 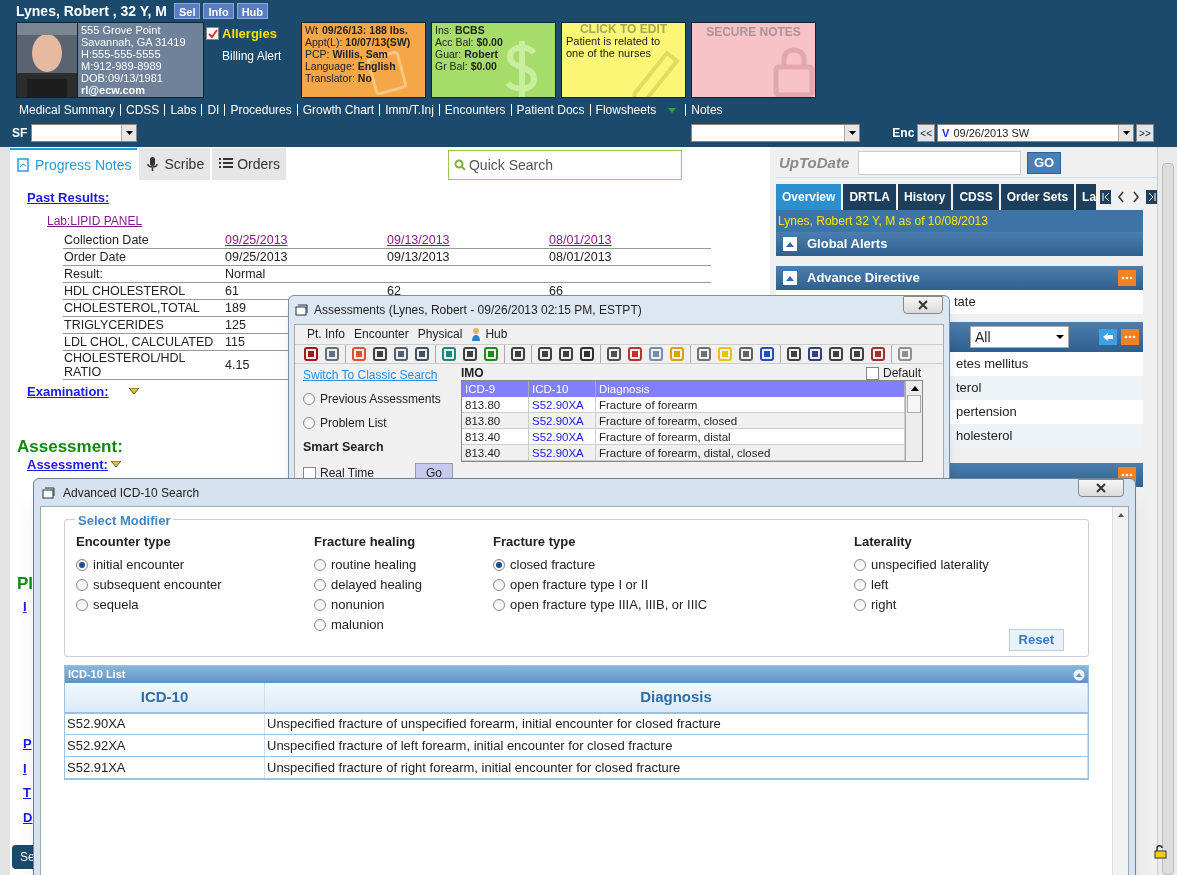 What do you see at coordinates (550, 110) in the screenshot?
I see `nav-link: Patient Docs` at bounding box center [550, 110].